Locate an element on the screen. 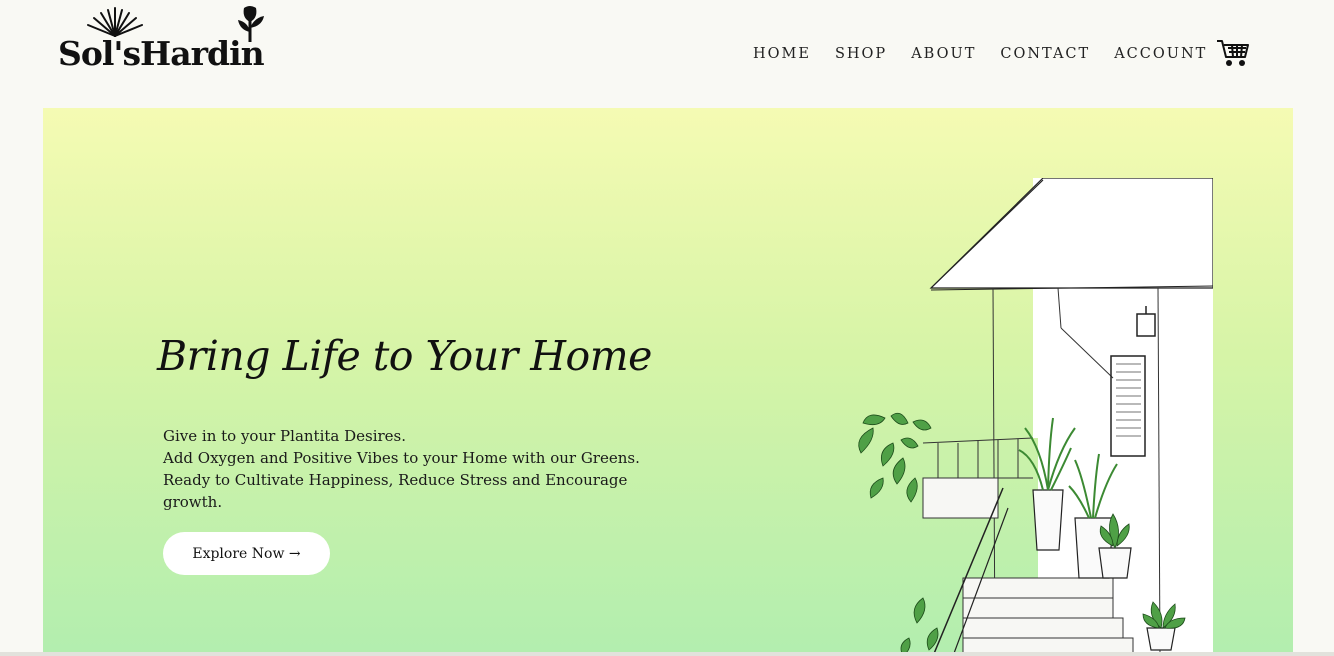  brand-logo: Sol'sHardin is located at coordinates (178, 41).